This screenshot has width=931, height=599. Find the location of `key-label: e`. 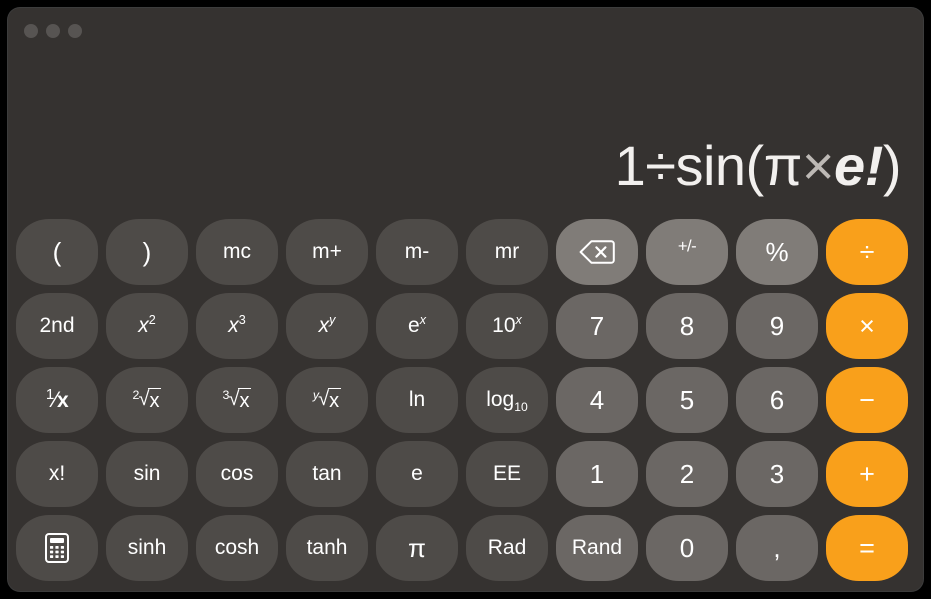

key-label: e is located at coordinates (417, 473).